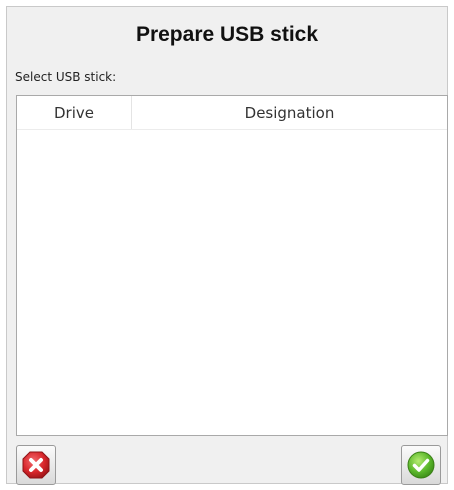  I want to click on cancel-button, so click(36, 465).